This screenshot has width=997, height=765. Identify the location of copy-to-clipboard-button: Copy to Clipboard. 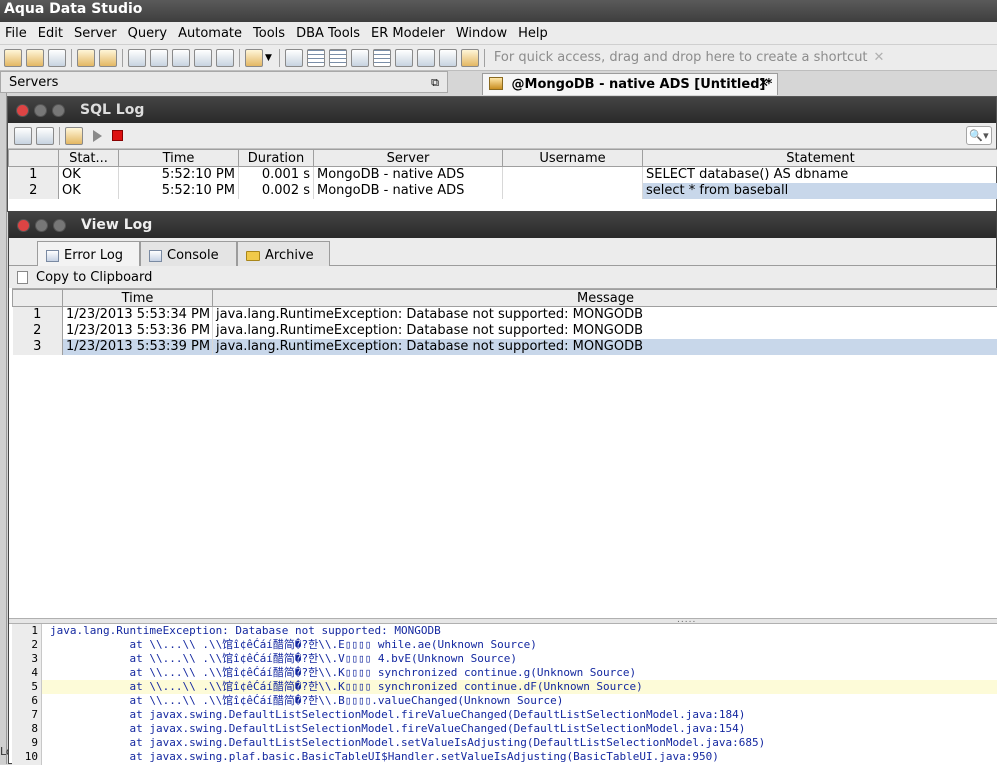
(502, 277).